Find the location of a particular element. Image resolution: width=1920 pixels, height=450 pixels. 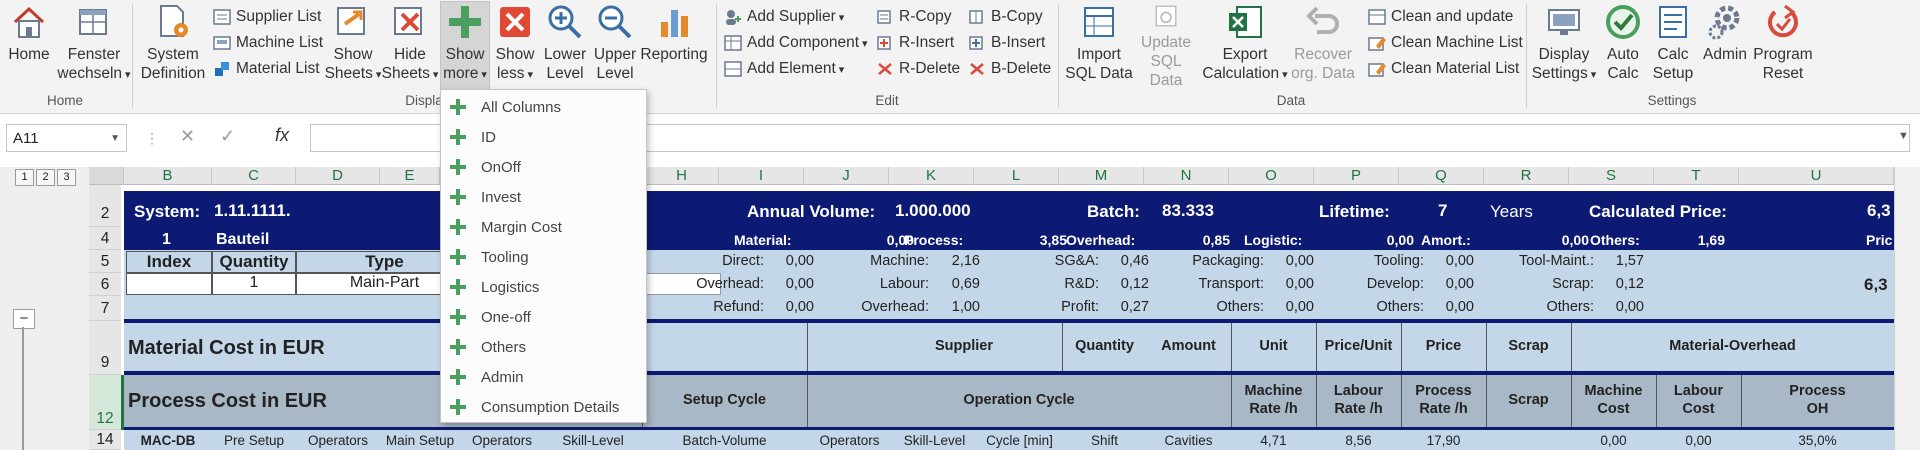

r-insert-button: R-Insert is located at coordinates (915, 42).